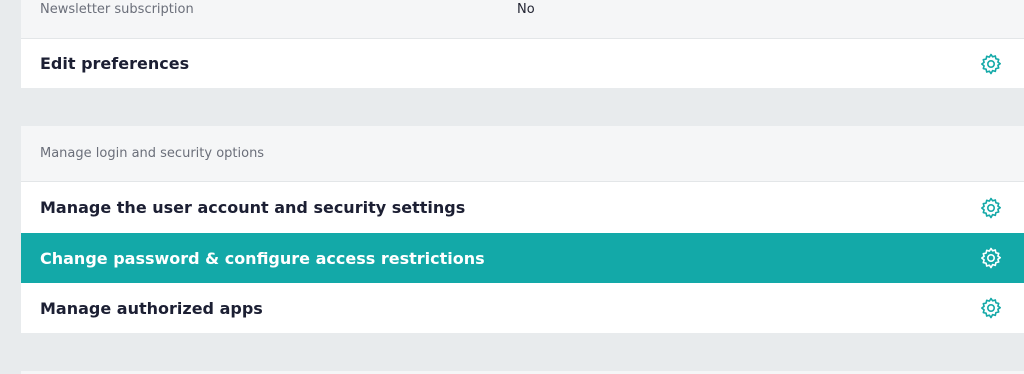 This screenshot has width=1024, height=374. Describe the element at coordinates (522, 308) in the screenshot. I see `manage-authorized-apps-link: Manage authorized apps` at that location.